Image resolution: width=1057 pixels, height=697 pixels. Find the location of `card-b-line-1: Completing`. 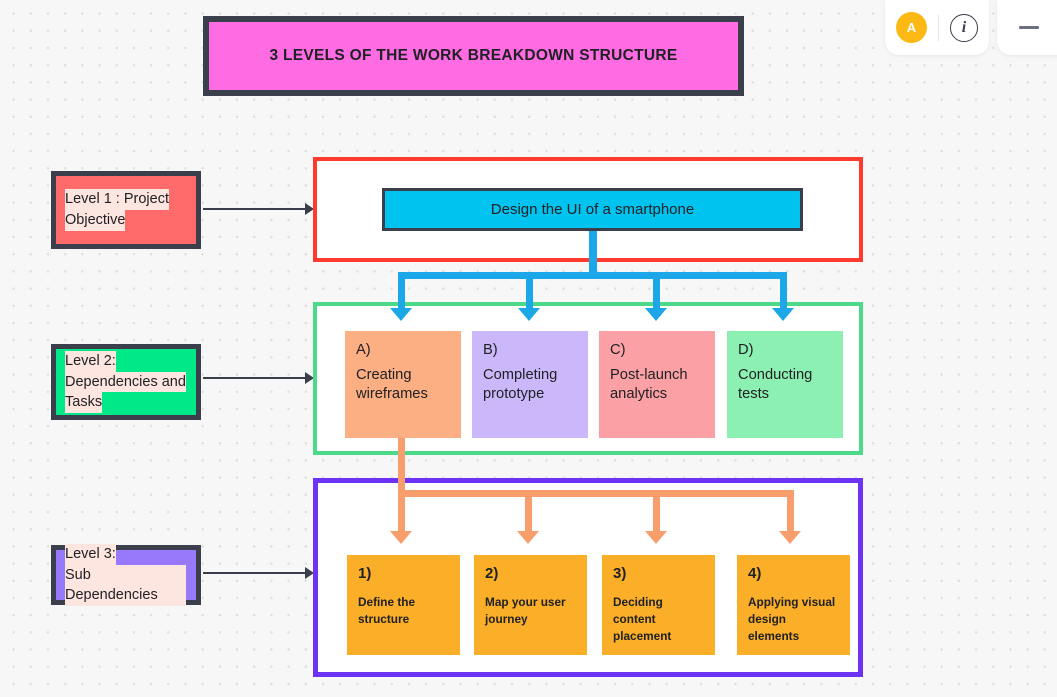

card-b-line-1: Completing is located at coordinates (520, 374).